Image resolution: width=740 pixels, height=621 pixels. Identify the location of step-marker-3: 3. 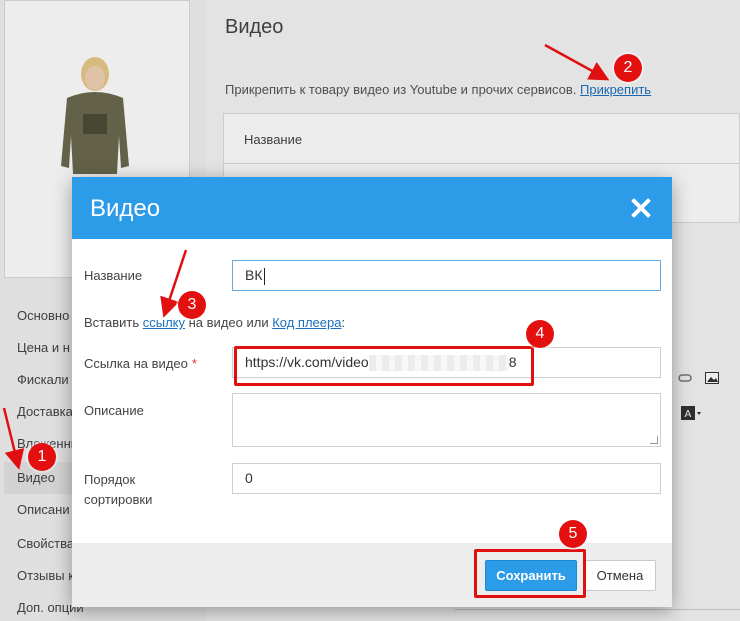
(192, 305).